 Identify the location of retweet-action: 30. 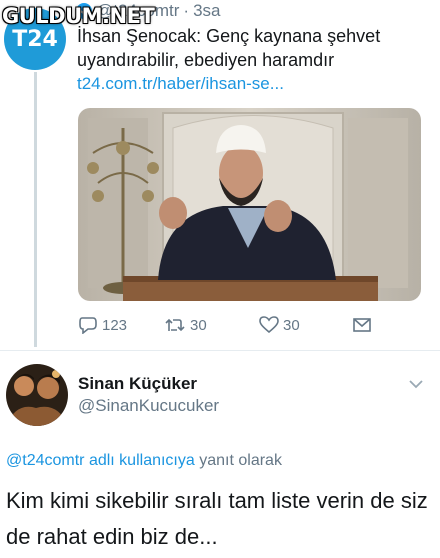
(185, 325).